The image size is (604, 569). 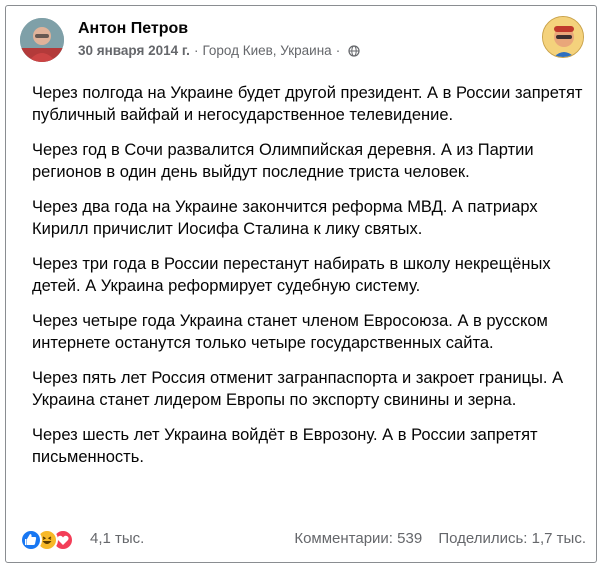 I want to click on post-date: 30 января 2014 г., so click(x=134, y=50).